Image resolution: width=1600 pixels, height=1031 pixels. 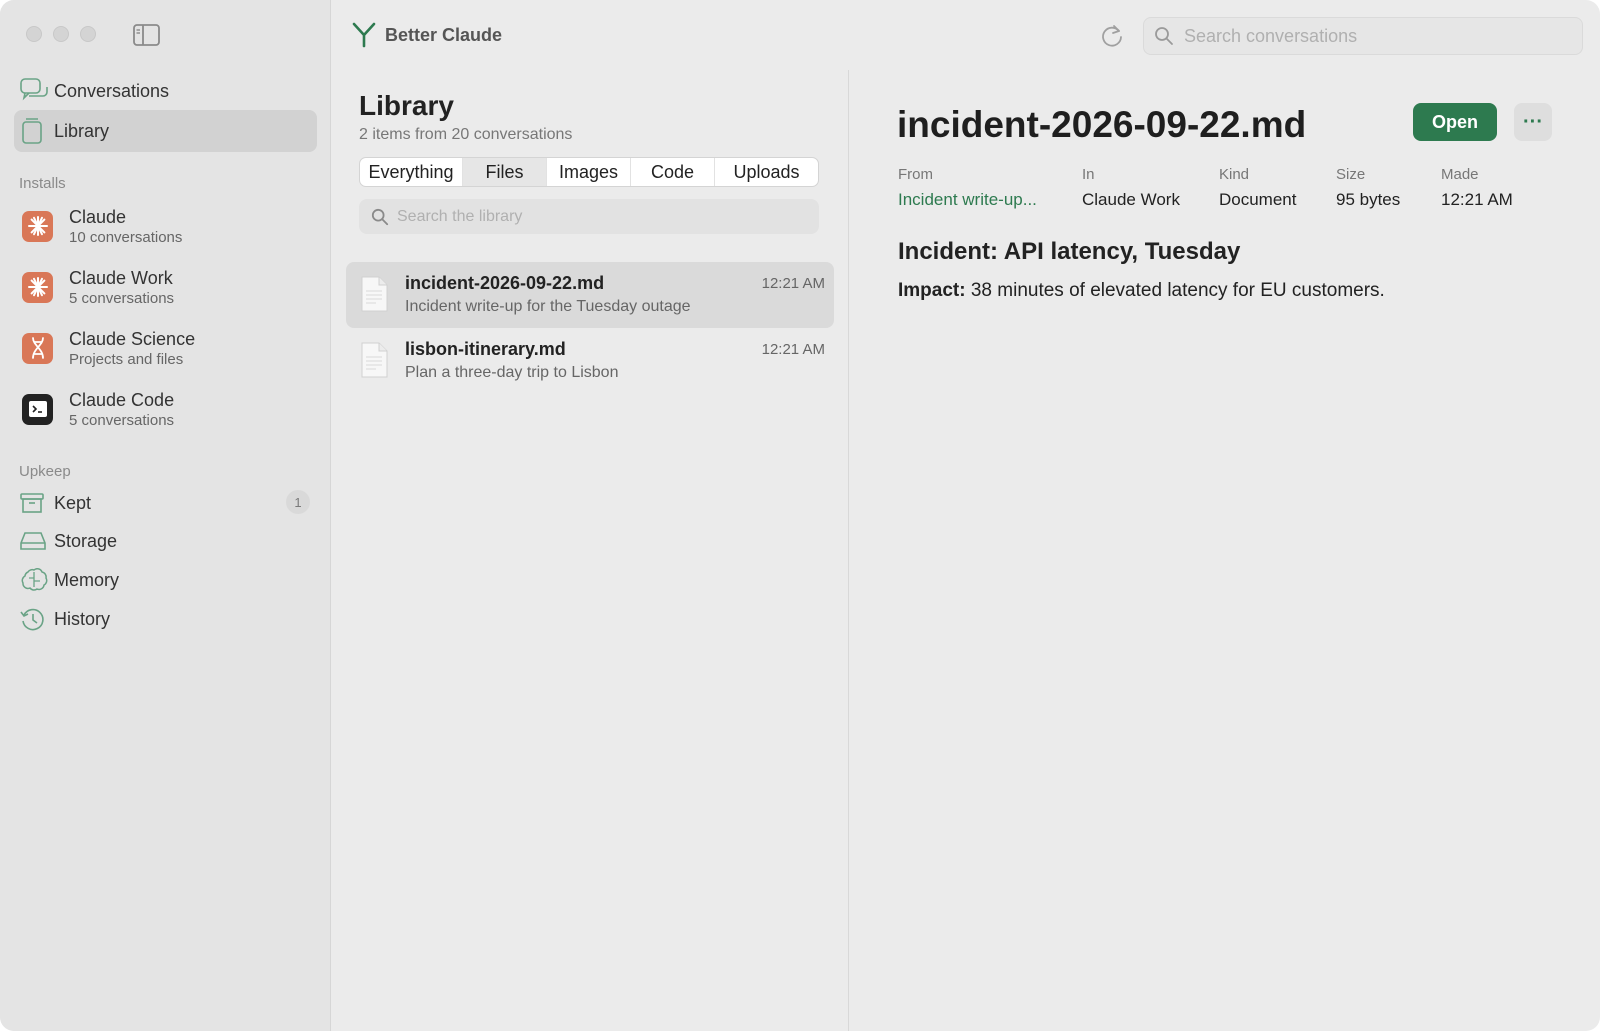 What do you see at coordinates (915, 174) in the screenshot?
I see `meta-label: From` at bounding box center [915, 174].